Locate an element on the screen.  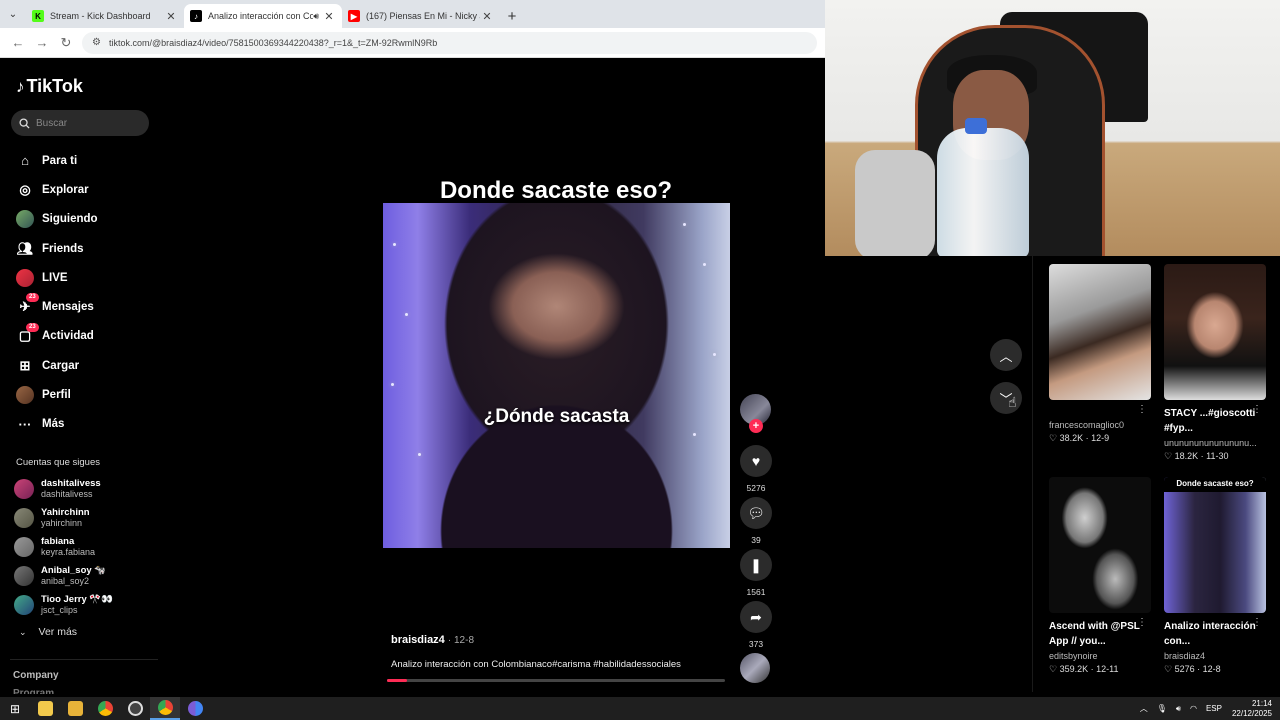
search-input is located at coordinates (86, 123).